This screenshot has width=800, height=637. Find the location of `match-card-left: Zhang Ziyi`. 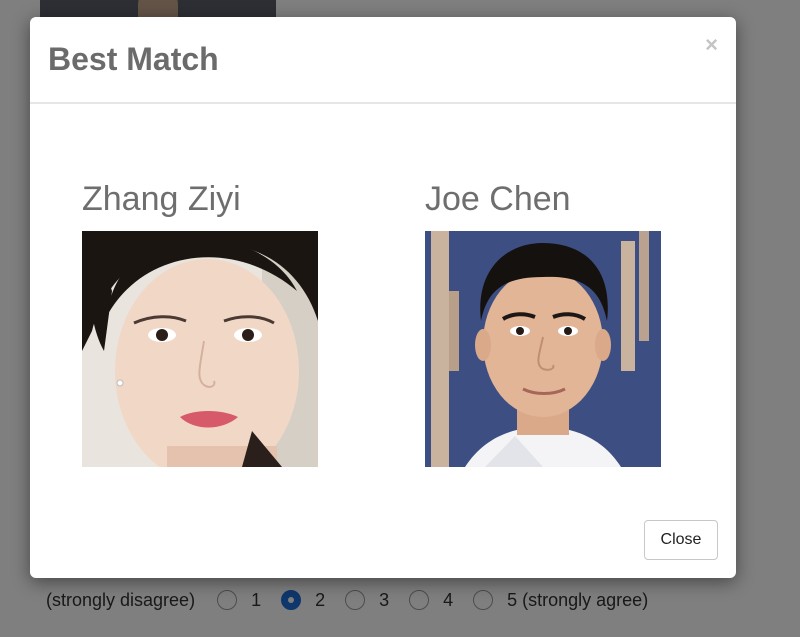

match-card-left: Zhang Ziyi is located at coordinates (202, 322).